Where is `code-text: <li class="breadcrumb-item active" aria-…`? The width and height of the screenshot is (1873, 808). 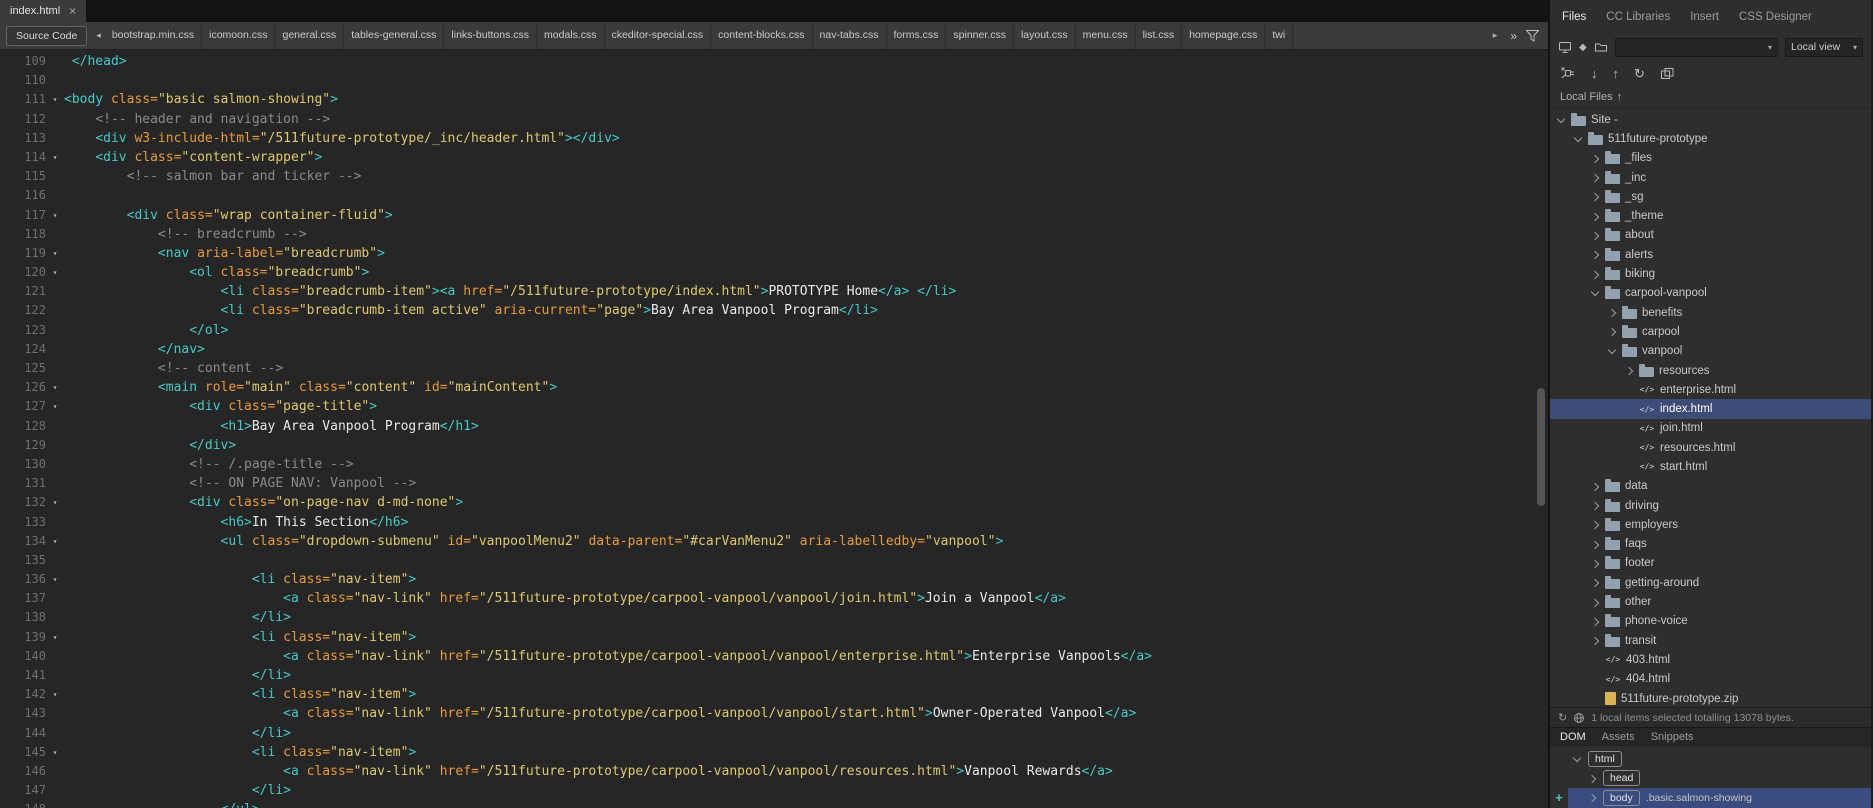
code-text: <li class="breadcrumb-item active" aria-… is located at coordinates (806, 310).